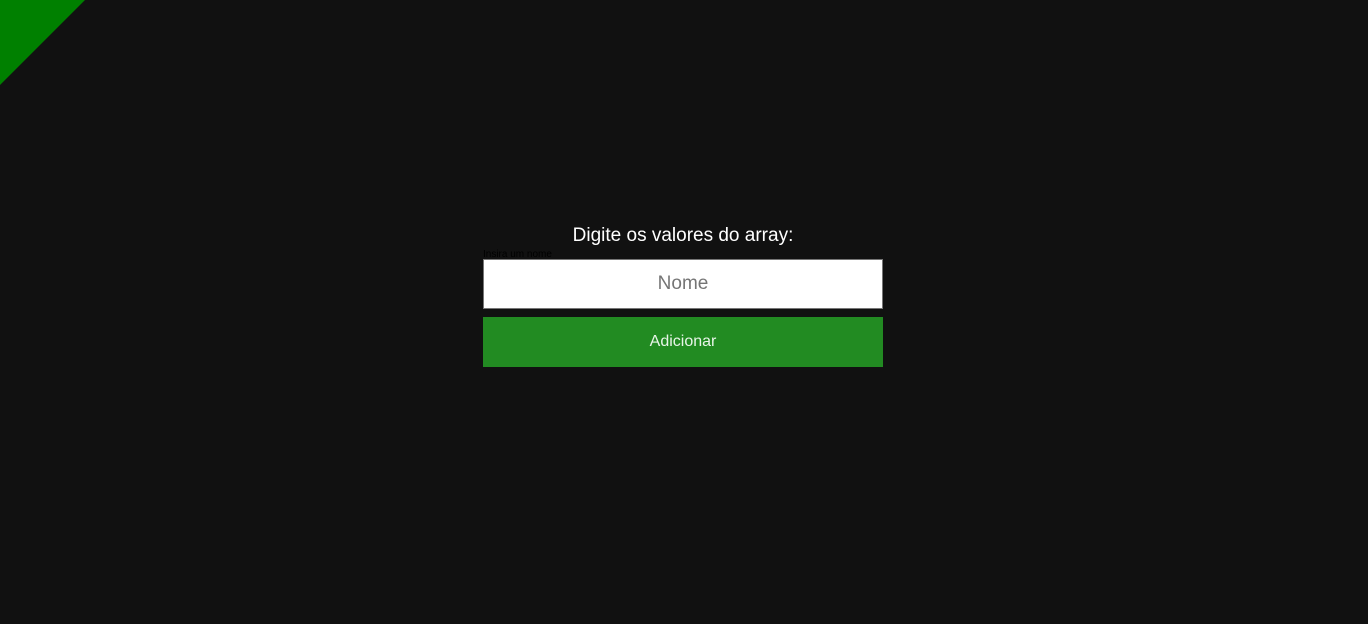  Describe the element at coordinates (42, 42) in the screenshot. I see `corner-decoration` at that location.